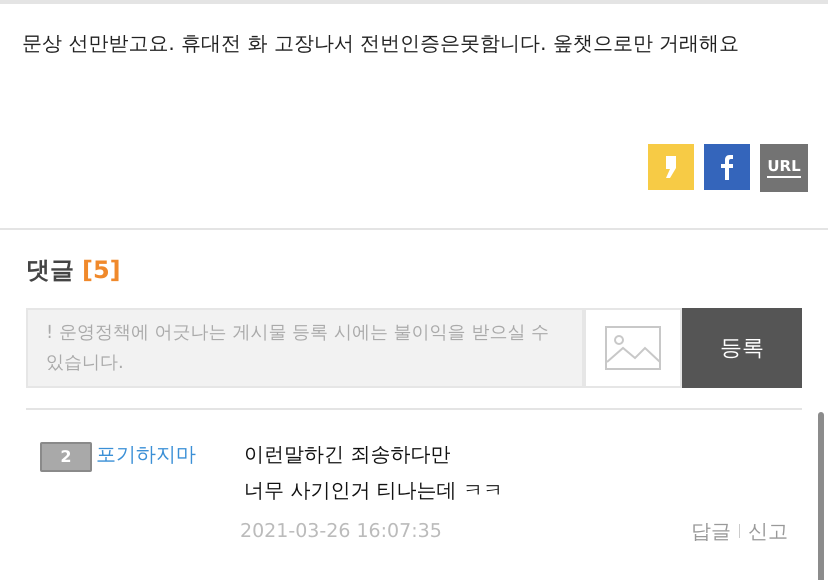 The image size is (828, 580). I want to click on image-attach-button, so click(633, 348).